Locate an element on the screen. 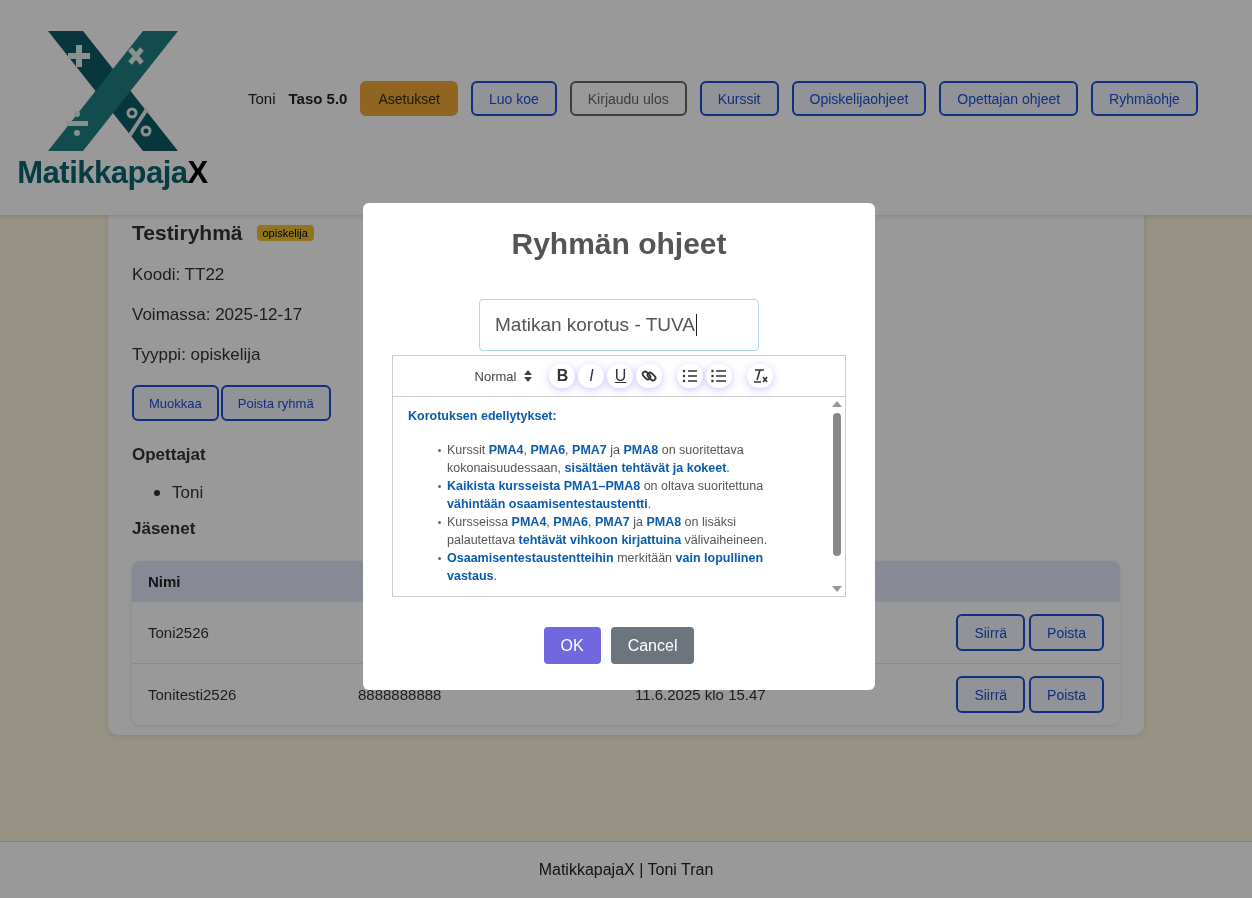 This screenshot has width=1252, height=898. group-detail: Tyyppi: opiskelija is located at coordinates (196, 355).